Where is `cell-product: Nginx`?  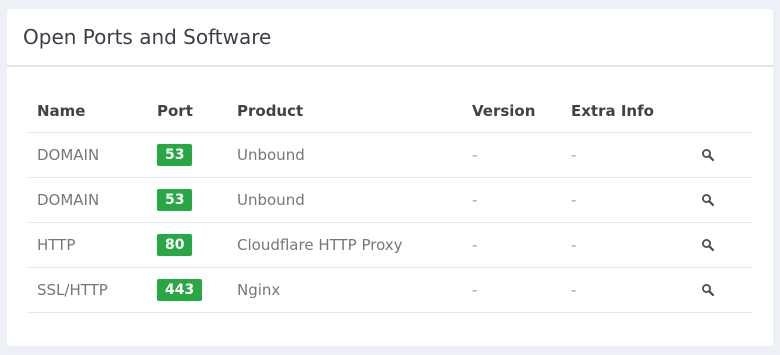 cell-product: Nginx is located at coordinates (344, 290).